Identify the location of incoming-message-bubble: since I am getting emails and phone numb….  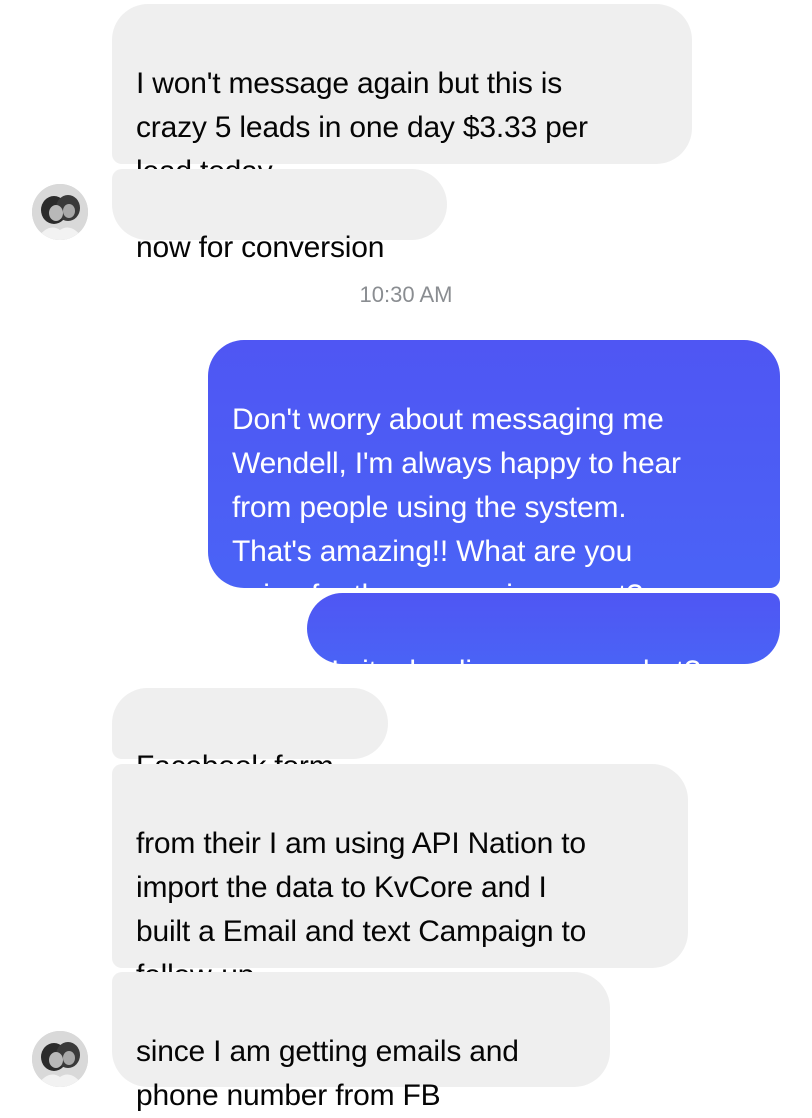
(361, 1042).